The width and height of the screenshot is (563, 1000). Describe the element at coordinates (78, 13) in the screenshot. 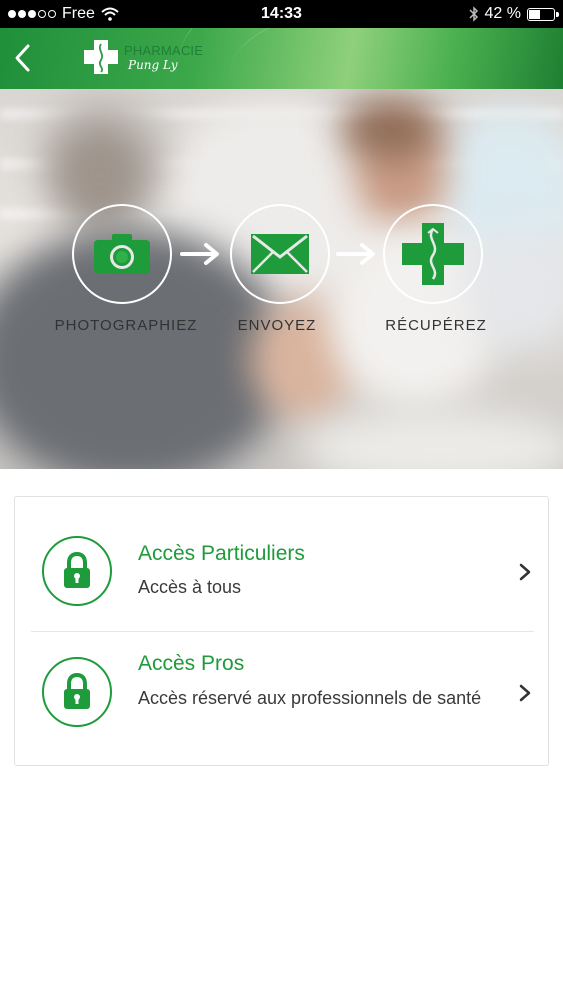

I see `carrier-name: Free` at that location.